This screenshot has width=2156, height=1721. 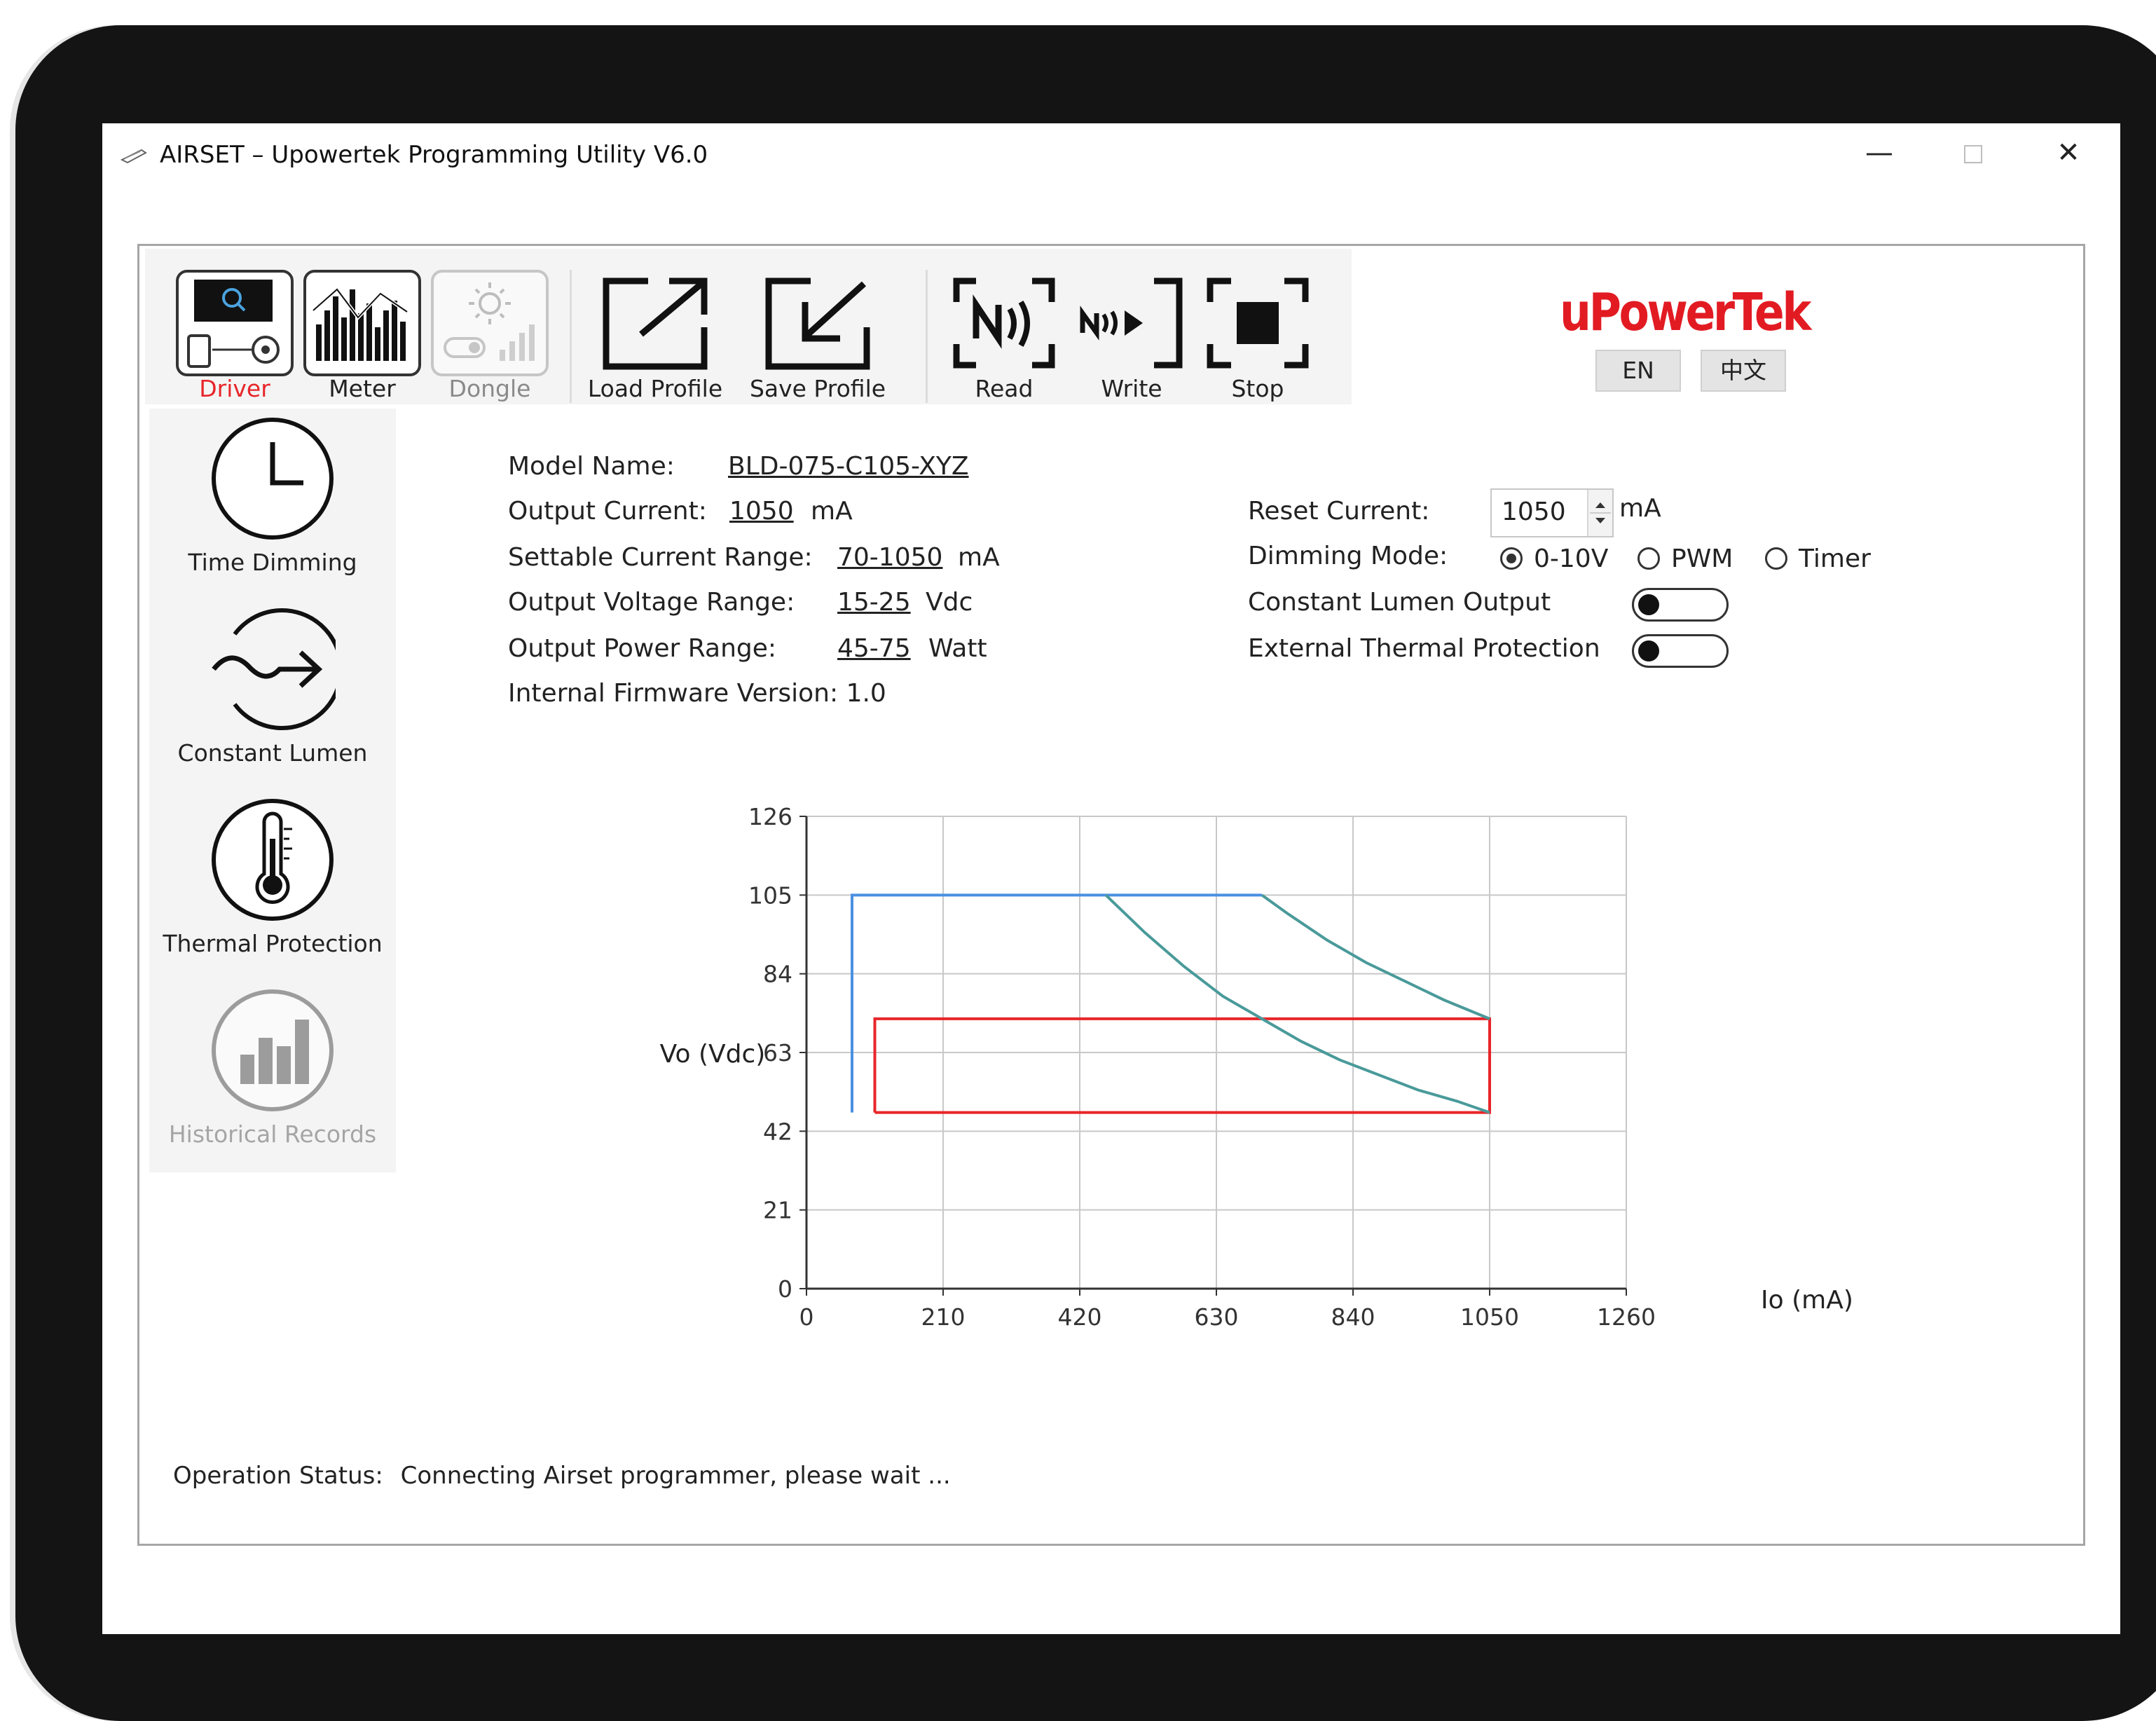 I want to click on operation-area-line, so click(x=1182, y=1065).